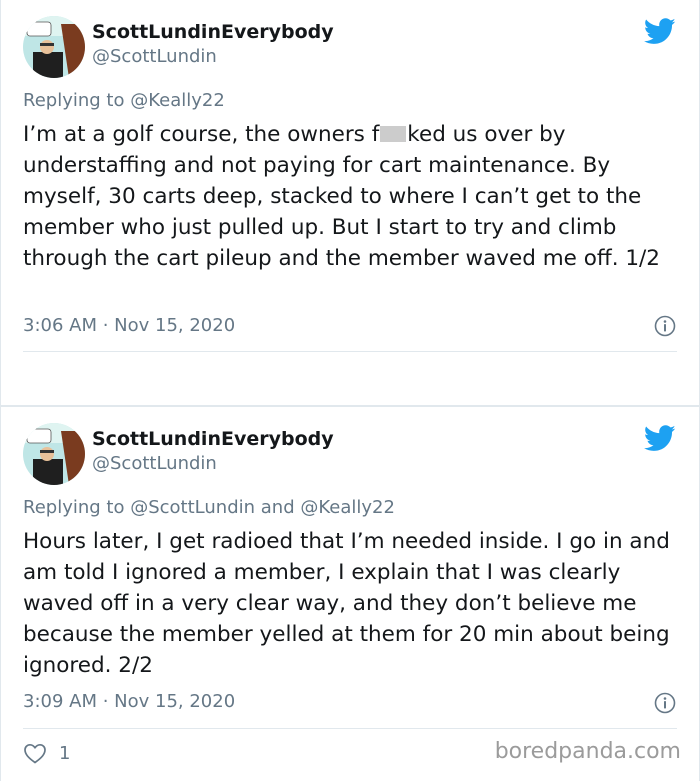  What do you see at coordinates (393, 134) in the screenshot?
I see `redaction-block` at bounding box center [393, 134].